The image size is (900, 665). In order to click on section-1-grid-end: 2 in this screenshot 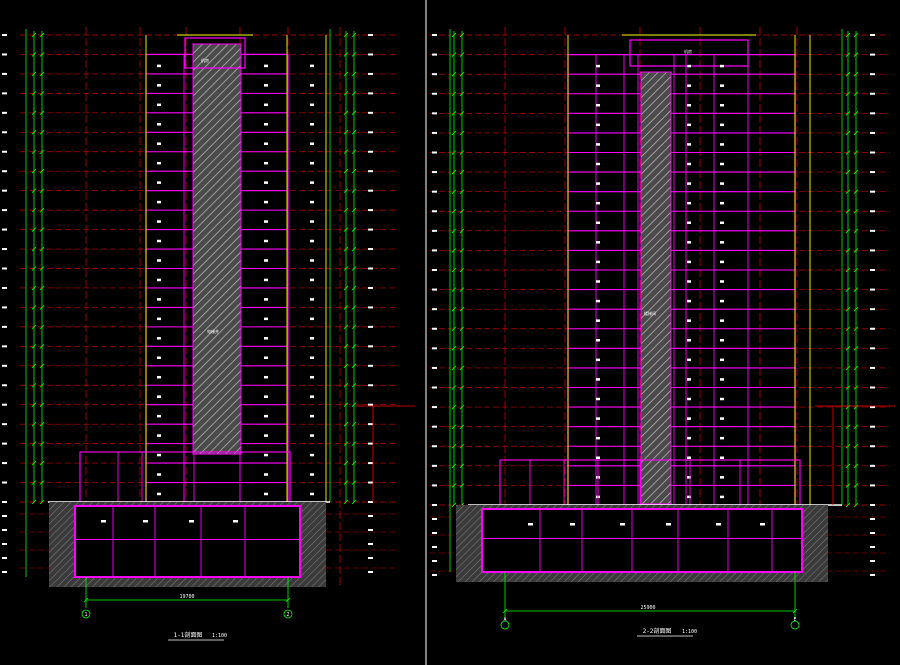, I will do `click(287, 615)`.